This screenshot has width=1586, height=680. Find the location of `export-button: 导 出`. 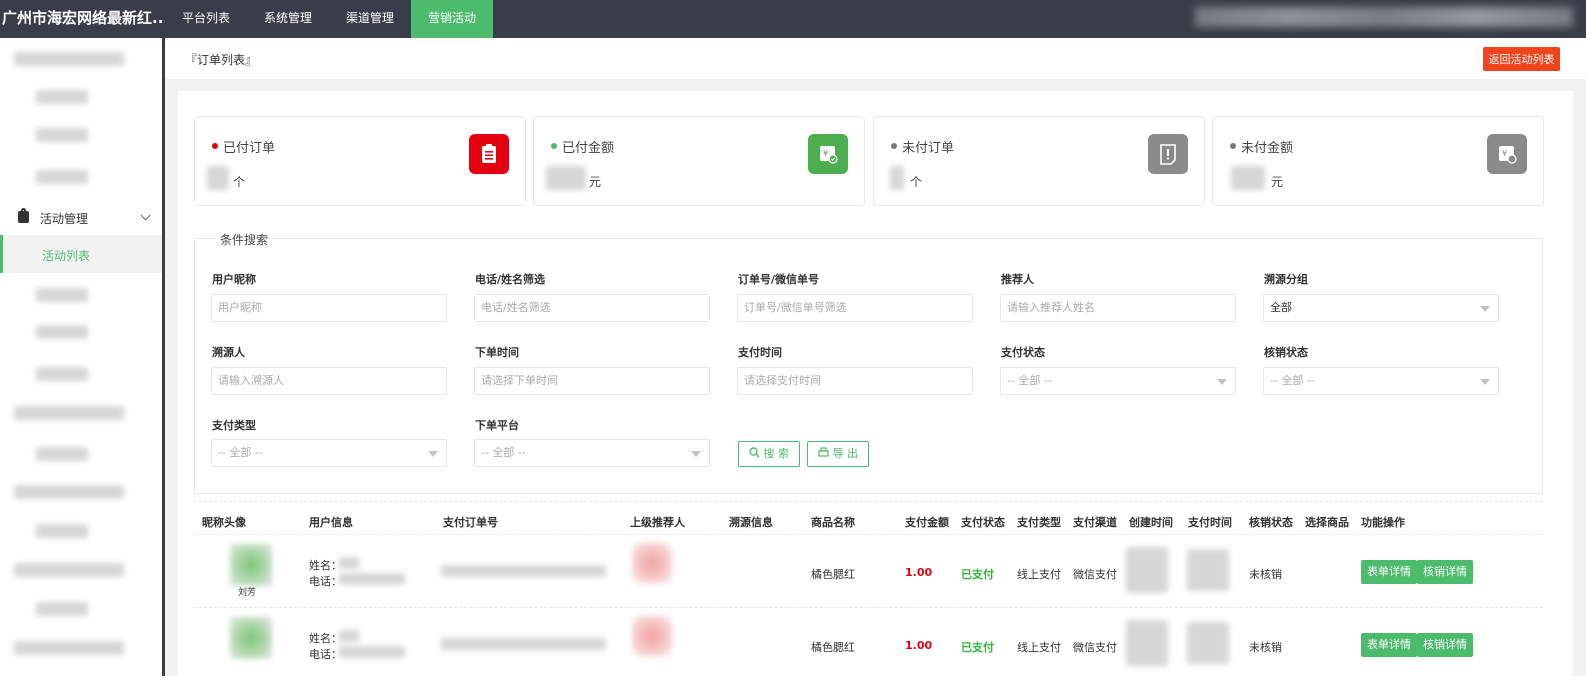

export-button: 导 出 is located at coordinates (838, 454).